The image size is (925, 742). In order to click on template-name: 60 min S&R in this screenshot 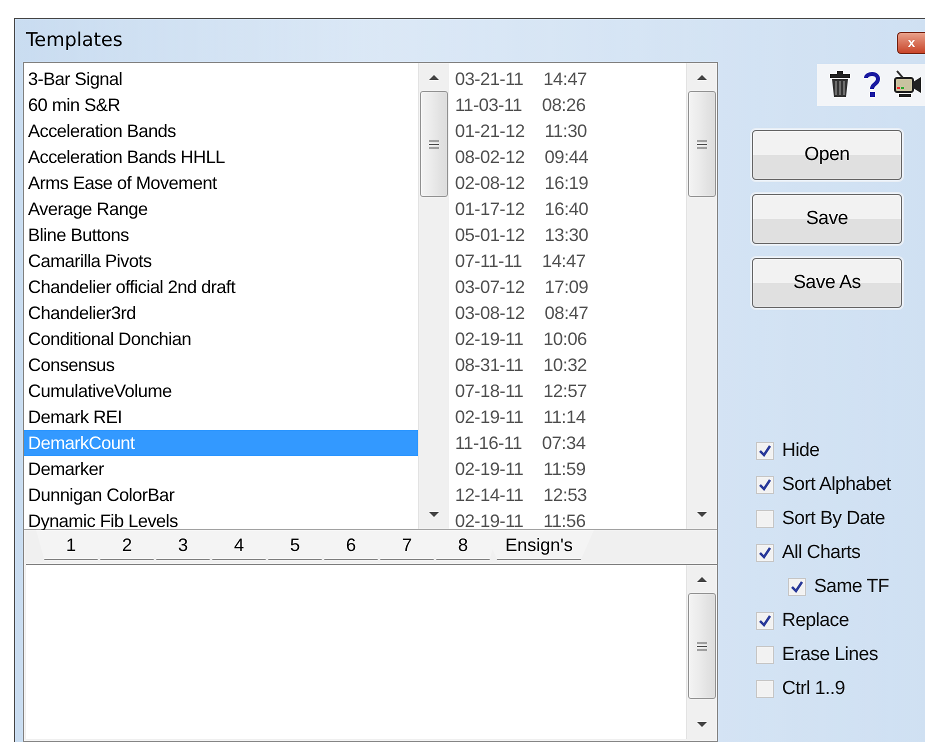, I will do `click(221, 105)`.